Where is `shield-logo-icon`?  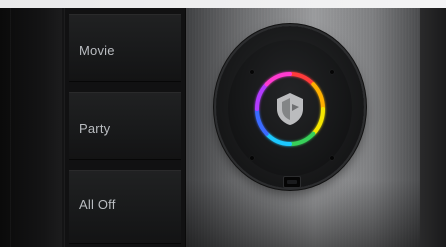
shield-logo-icon is located at coordinates (290, 109).